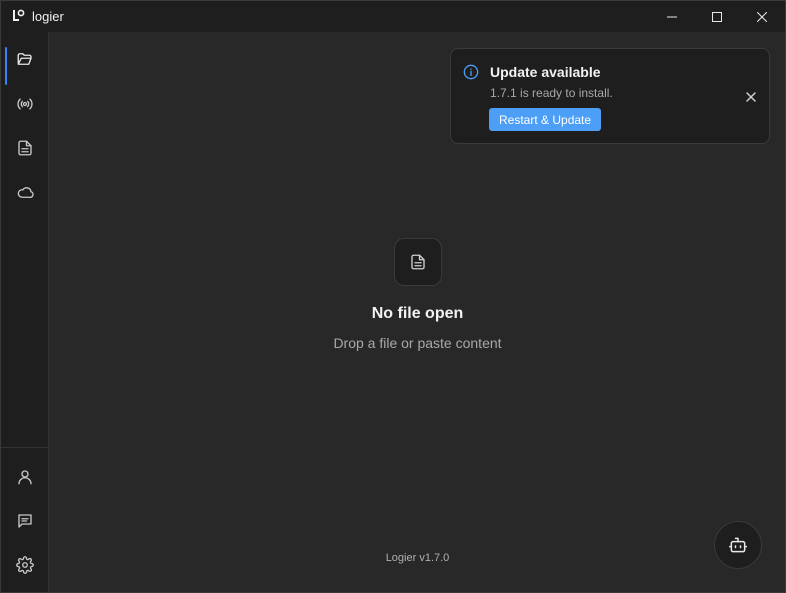 This screenshot has height=593, width=786. I want to click on close-button, so click(762, 16).